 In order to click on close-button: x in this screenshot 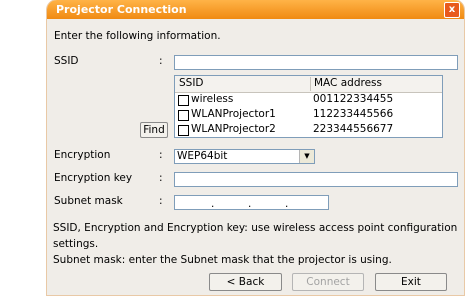, I will do `click(452, 10)`.